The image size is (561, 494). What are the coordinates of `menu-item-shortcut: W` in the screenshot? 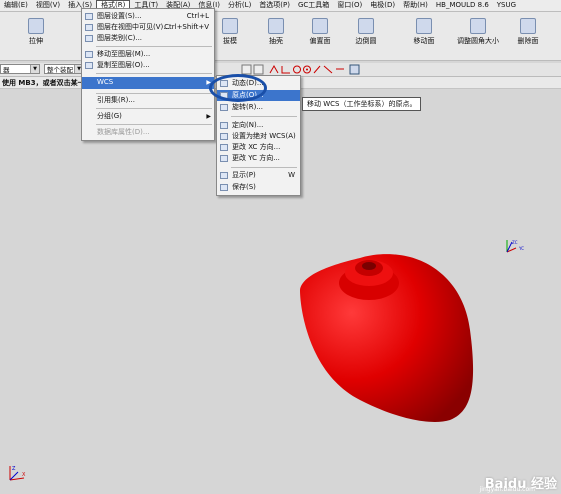 It's located at (291, 175).